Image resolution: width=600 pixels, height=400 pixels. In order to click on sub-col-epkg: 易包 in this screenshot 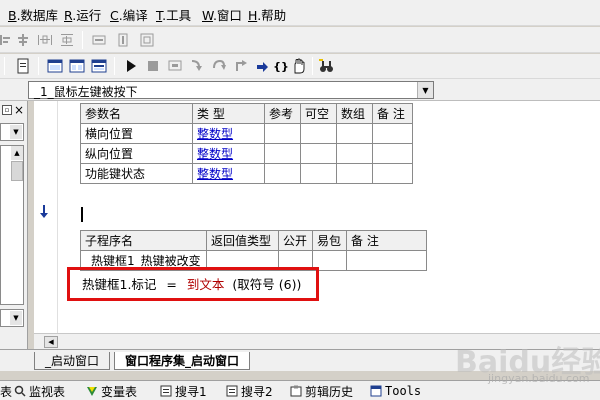, I will do `click(329, 240)`.